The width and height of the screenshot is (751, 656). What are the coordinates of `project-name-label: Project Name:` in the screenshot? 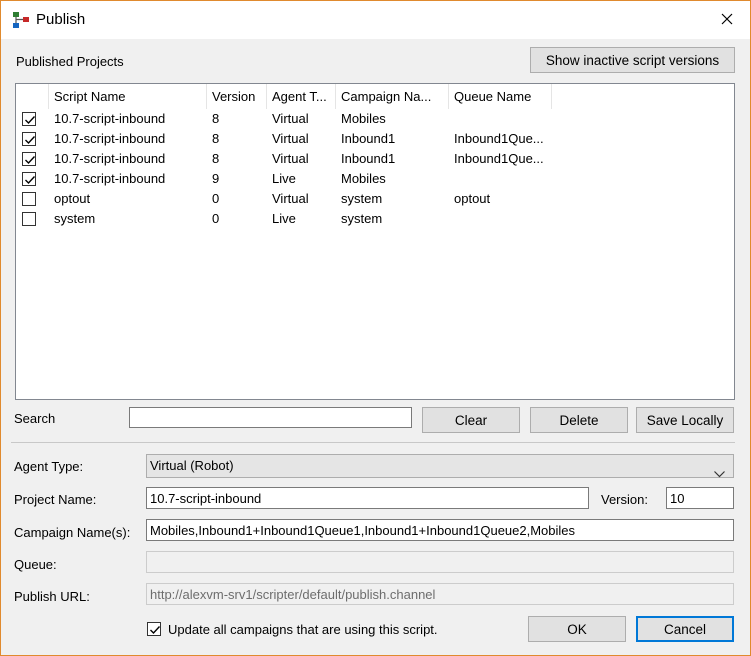 It's located at (55, 499).